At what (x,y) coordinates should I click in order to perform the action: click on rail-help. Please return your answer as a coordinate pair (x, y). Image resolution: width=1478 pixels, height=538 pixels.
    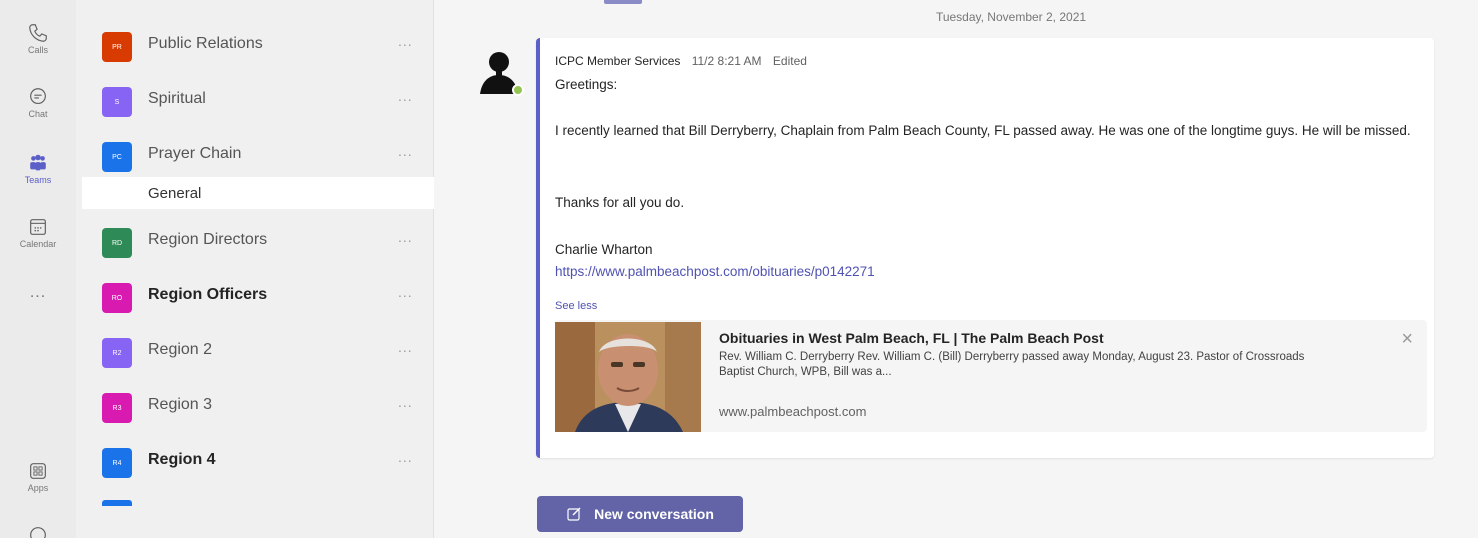
    Looking at the image, I should click on (38, 531).